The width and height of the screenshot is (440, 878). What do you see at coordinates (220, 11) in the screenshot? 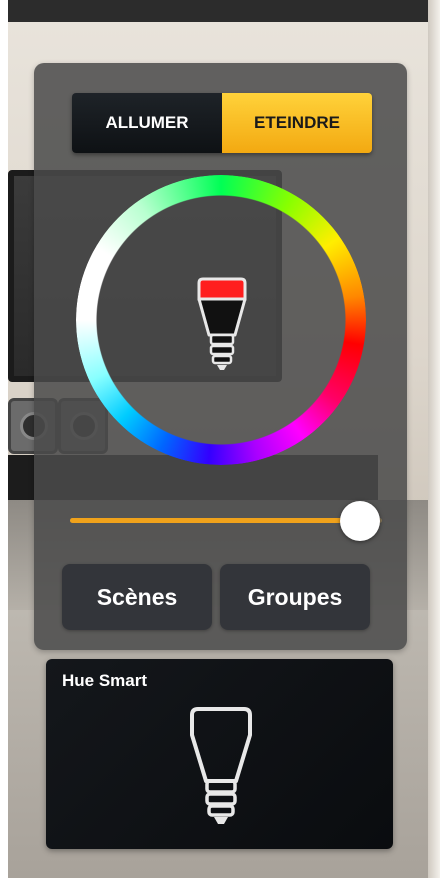
I see `top-strip` at bounding box center [220, 11].